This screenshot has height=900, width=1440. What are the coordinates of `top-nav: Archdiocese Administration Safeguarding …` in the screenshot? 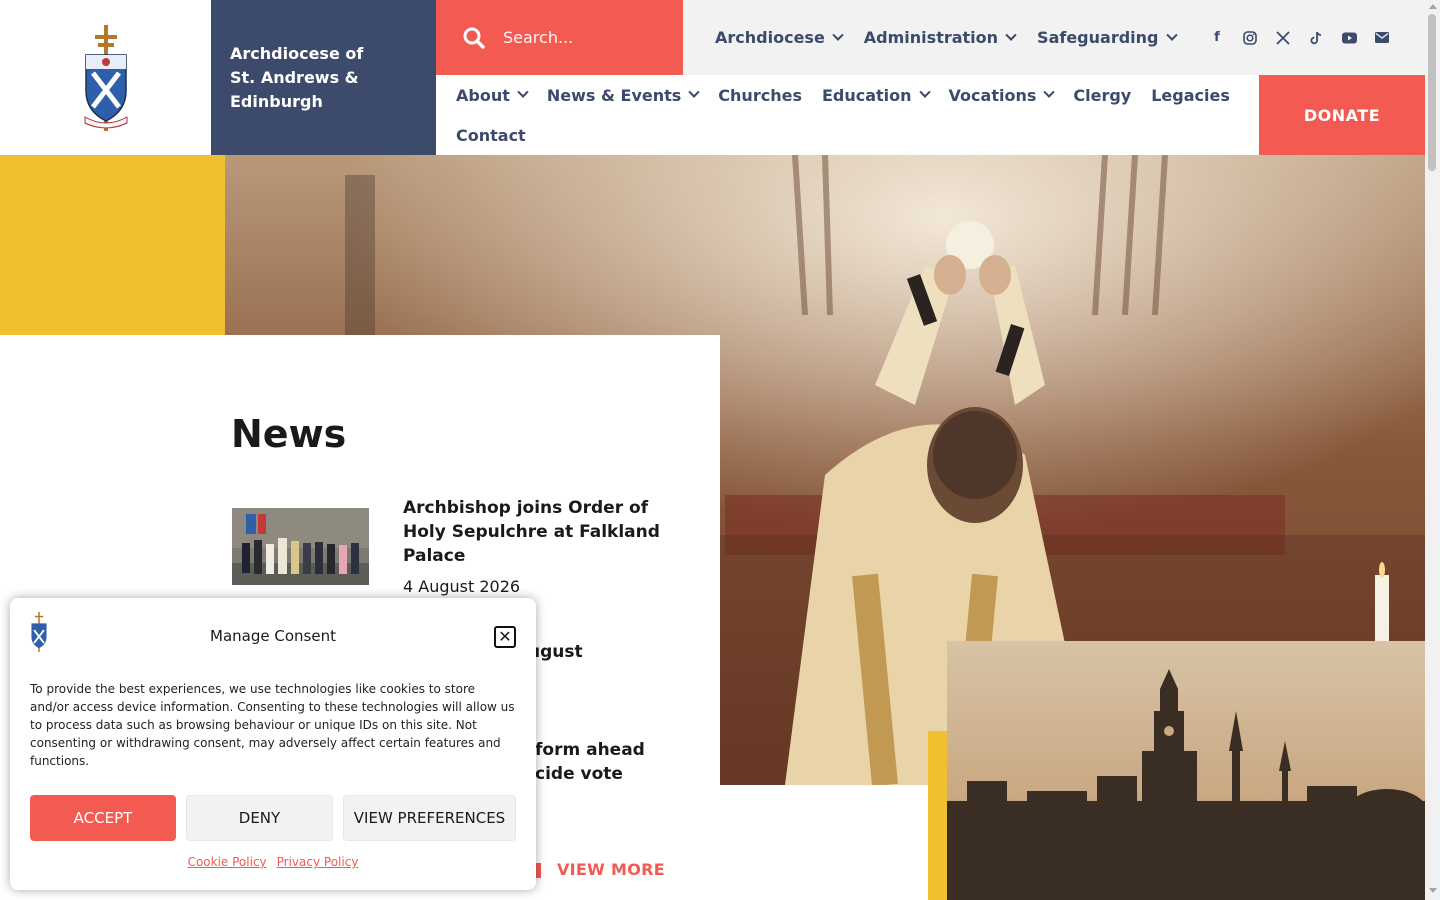 It's located at (1054, 37).